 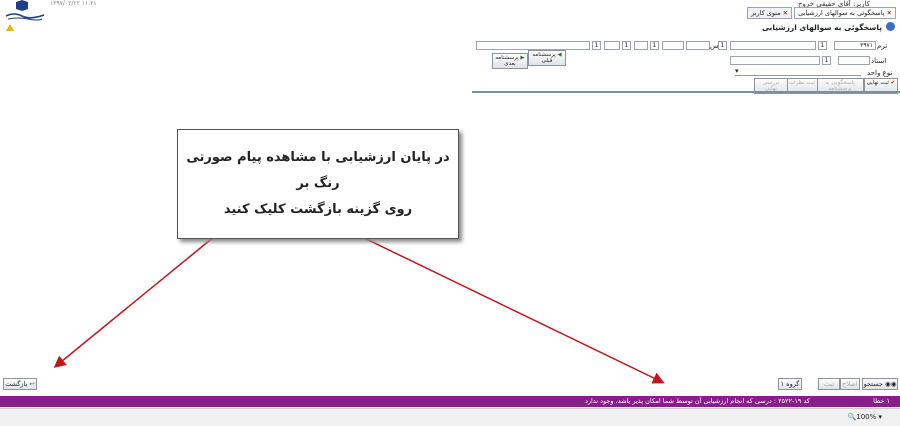 I want to click on zoom-icon: 🔍, so click(x=852, y=417).